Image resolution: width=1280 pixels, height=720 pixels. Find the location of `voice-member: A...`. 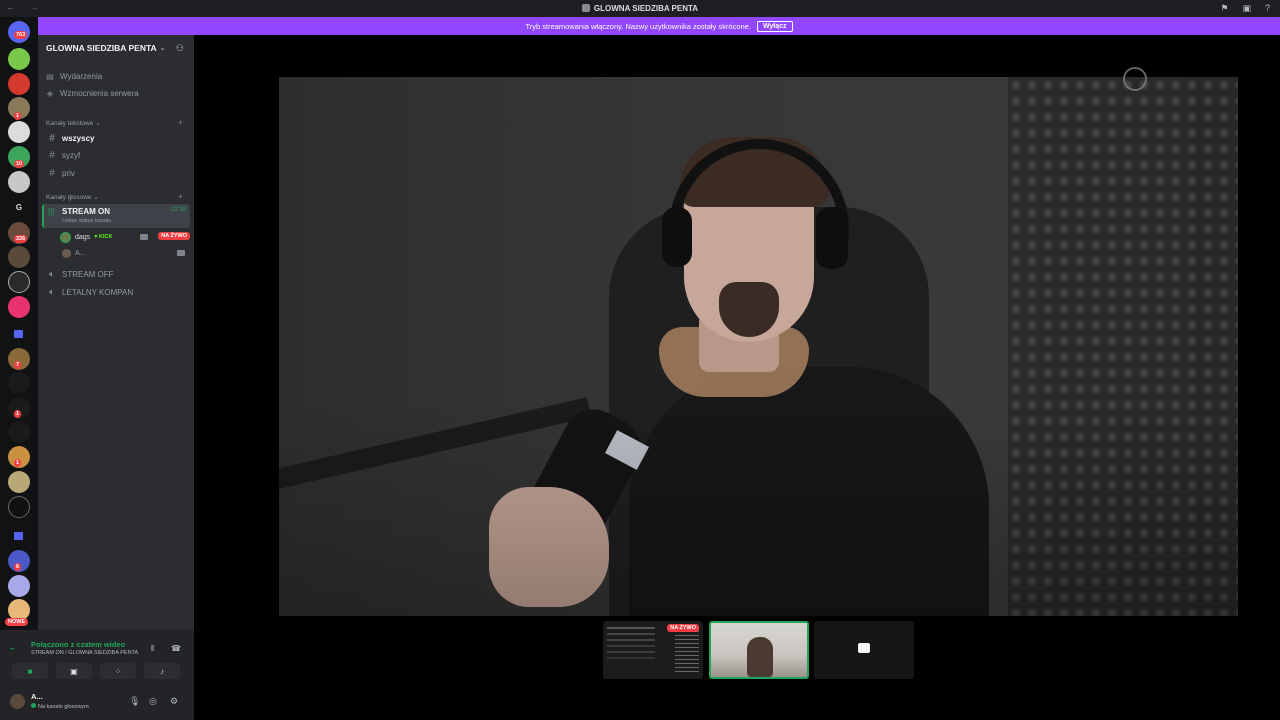

voice-member: A... is located at coordinates (74, 253).